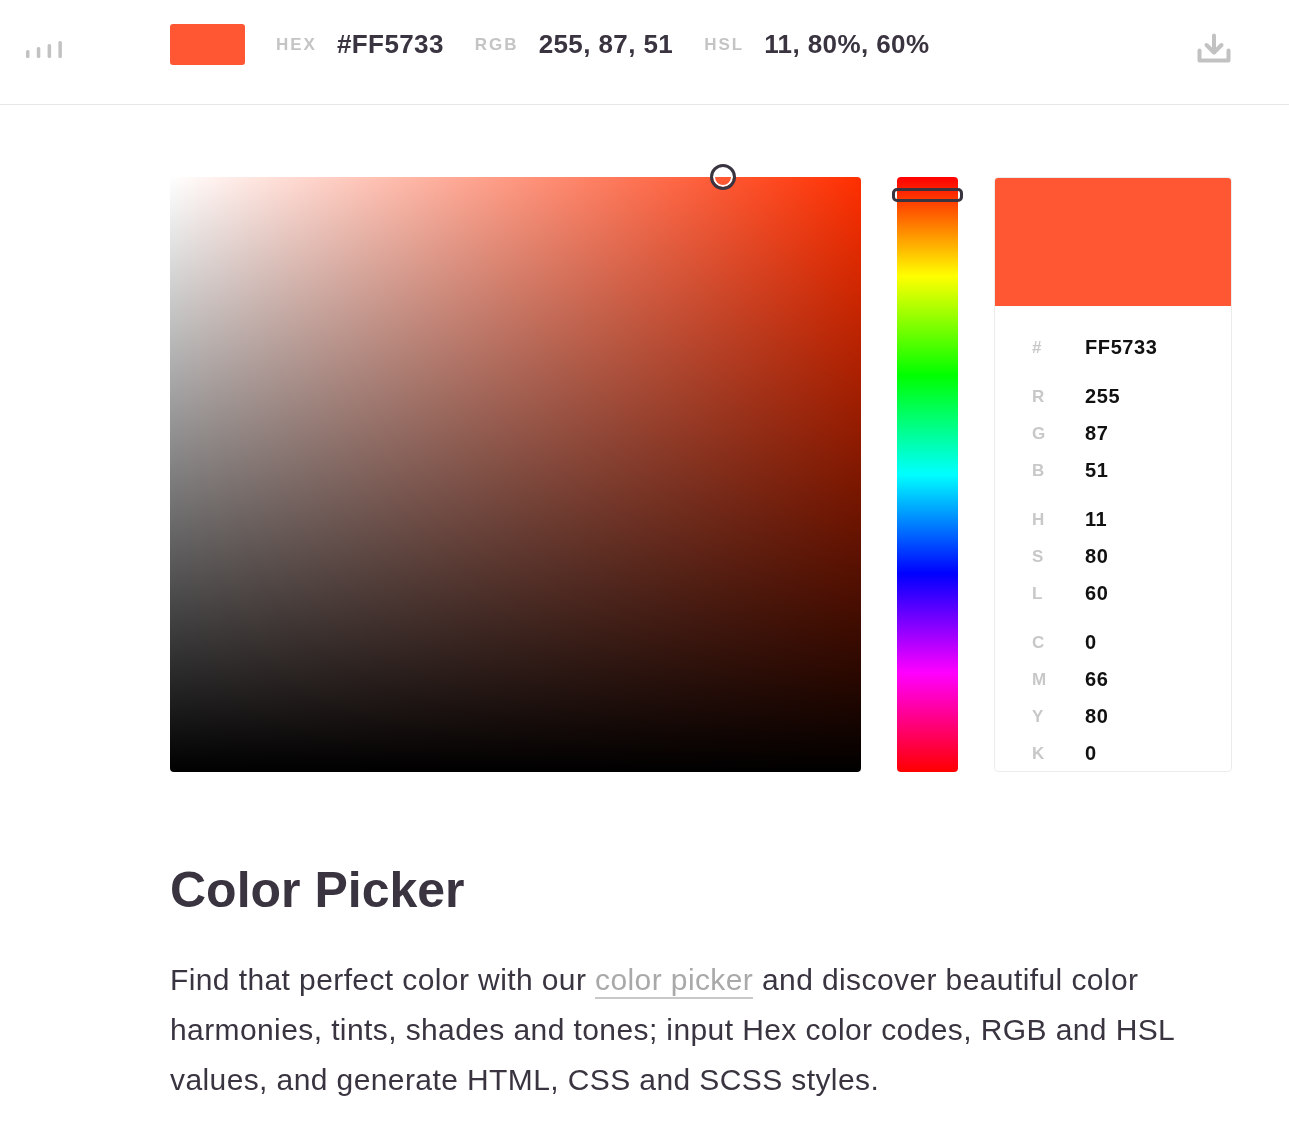 Image resolution: width=1289 pixels, height=1136 pixels. What do you see at coordinates (1097, 593) in the screenshot?
I see `value-input: 60` at bounding box center [1097, 593].